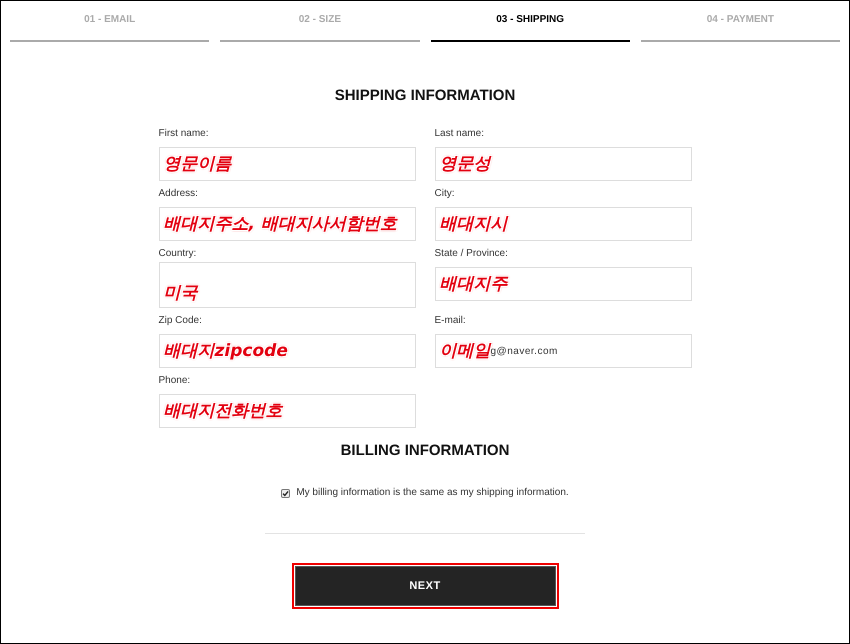  What do you see at coordinates (178, 194) in the screenshot?
I see `field-label: Address:` at bounding box center [178, 194].